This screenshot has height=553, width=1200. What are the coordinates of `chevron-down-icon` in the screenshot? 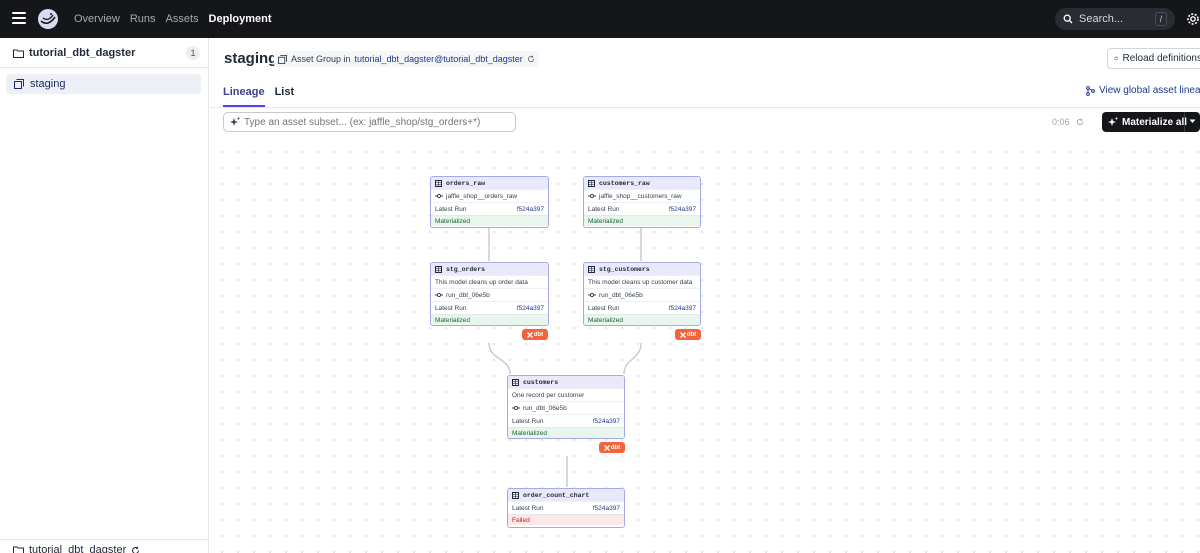 It's located at (1192, 121).